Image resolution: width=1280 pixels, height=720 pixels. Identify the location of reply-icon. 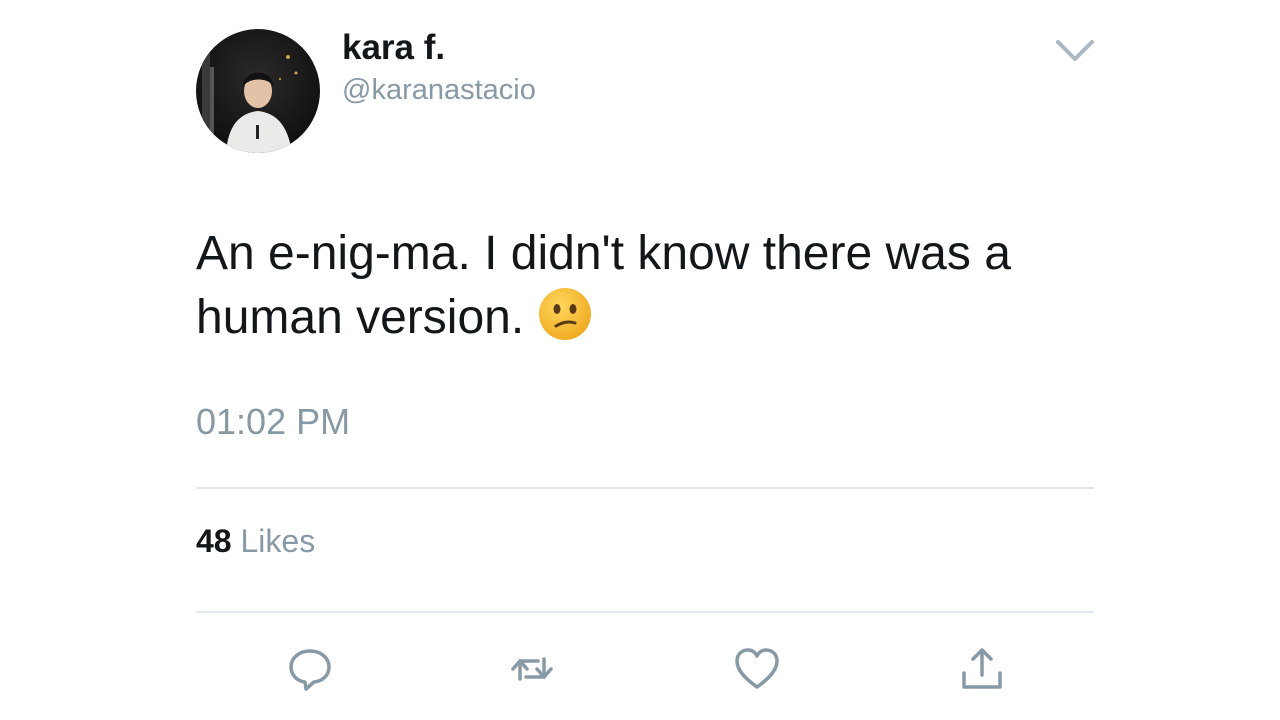
(310, 670).